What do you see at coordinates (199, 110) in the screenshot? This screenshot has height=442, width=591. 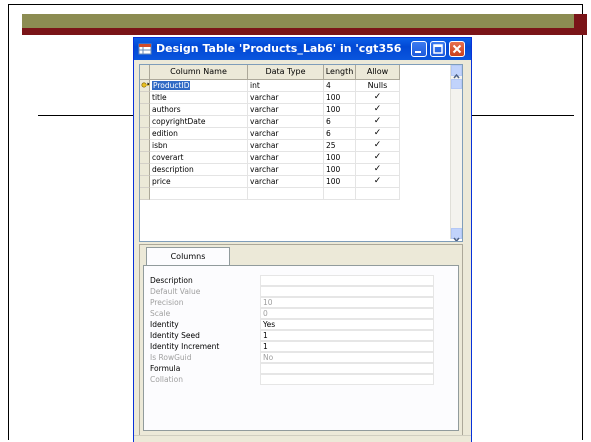 I see `cell-column-name: authors` at bounding box center [199, 110].